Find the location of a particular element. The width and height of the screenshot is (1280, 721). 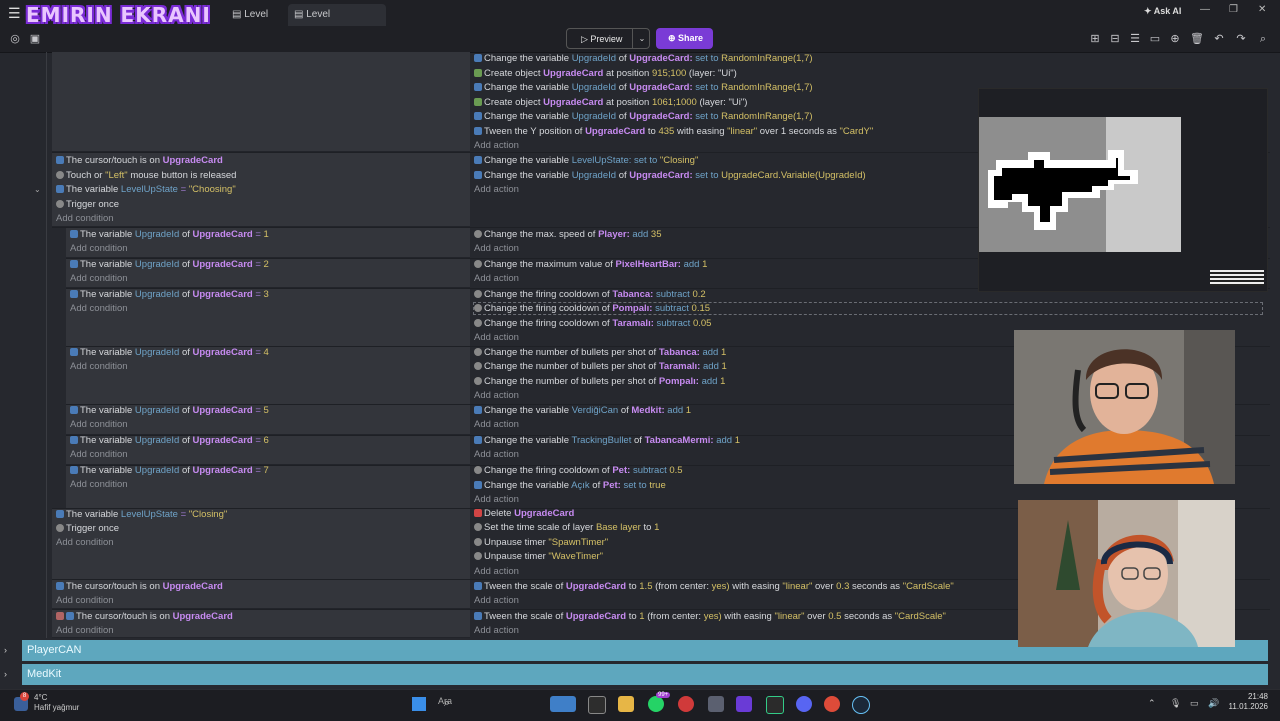

steam-icon is located at coordinates (861, 705).